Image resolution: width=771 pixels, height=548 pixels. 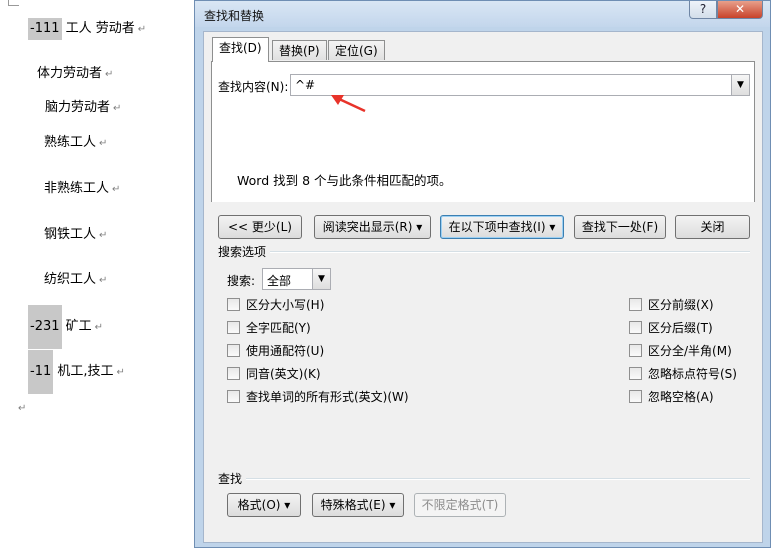 What do you see at coordinates (260, 227) in the screenshot?
I see `less-button: << 更少(L)` at bounding box center [260, 227].